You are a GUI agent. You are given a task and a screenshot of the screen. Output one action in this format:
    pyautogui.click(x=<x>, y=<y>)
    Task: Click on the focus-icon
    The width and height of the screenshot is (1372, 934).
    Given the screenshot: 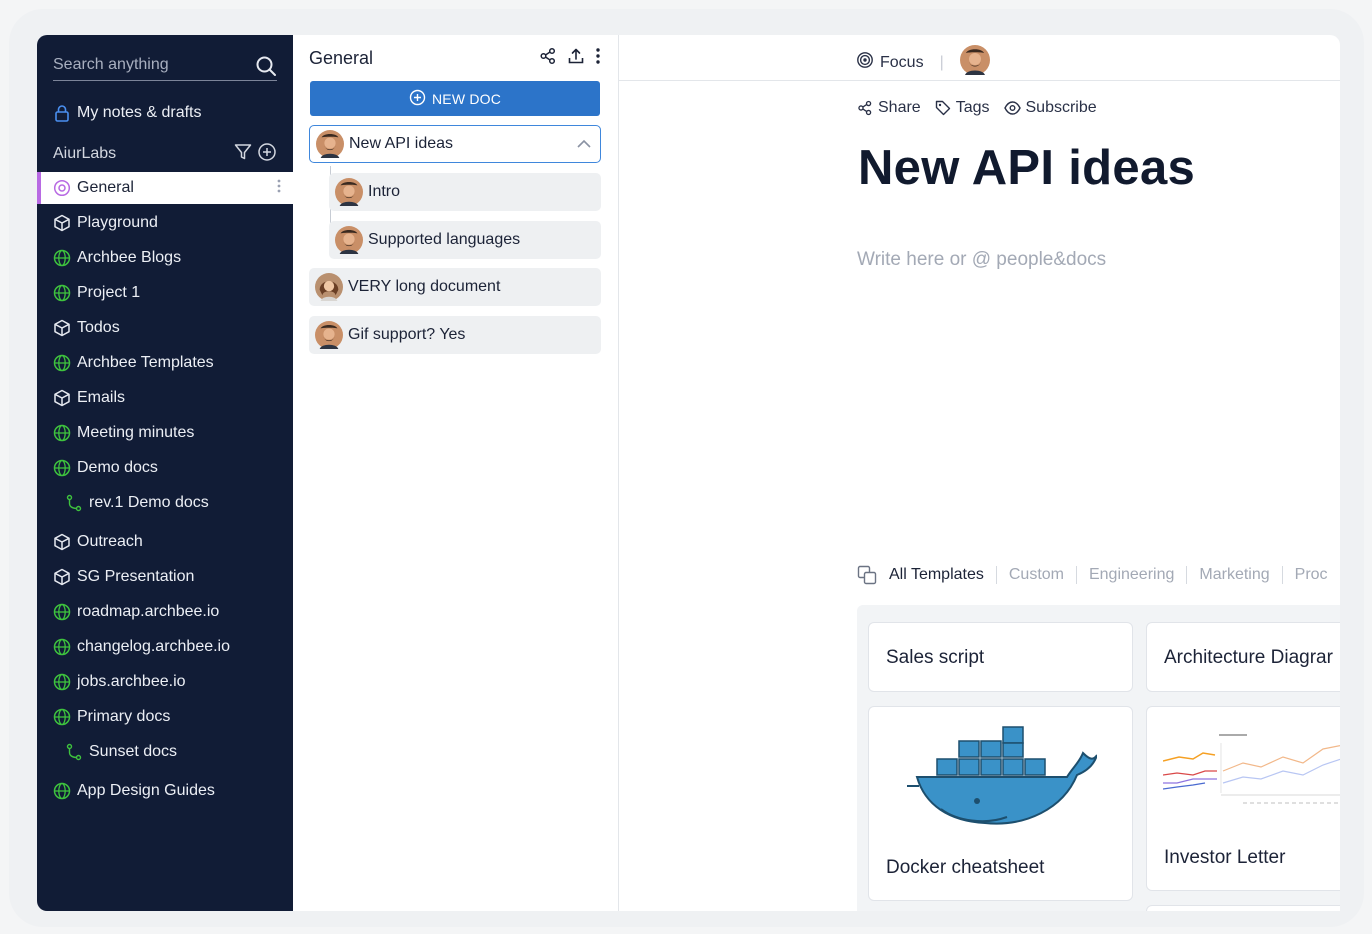 What is the action you would take?
    pyautogui.click(x=865, y=62)
    